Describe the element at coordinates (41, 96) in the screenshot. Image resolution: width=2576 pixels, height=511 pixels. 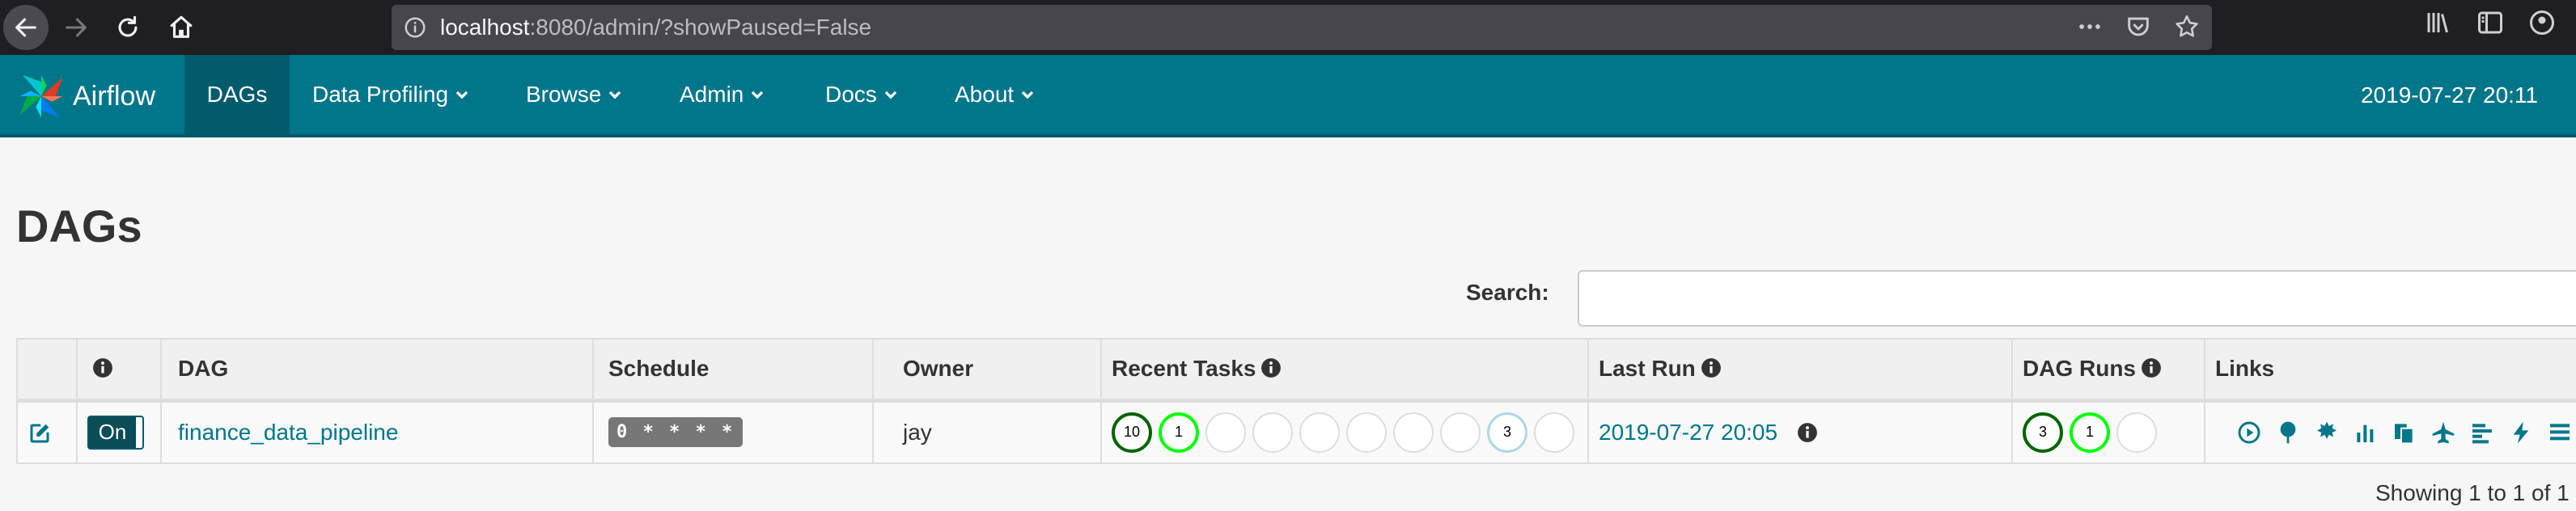
I see `airflow-logo-icon` at that location.